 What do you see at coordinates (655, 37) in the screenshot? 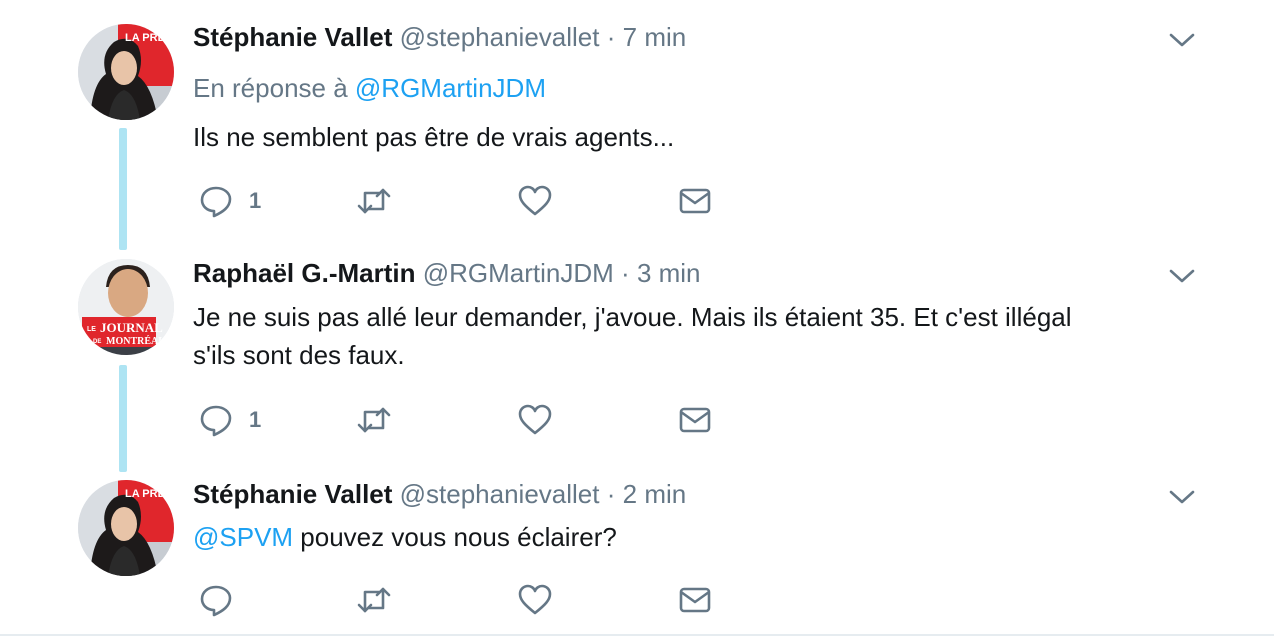
I see `timestamp: 7 min` at bounding box center [655, 37].